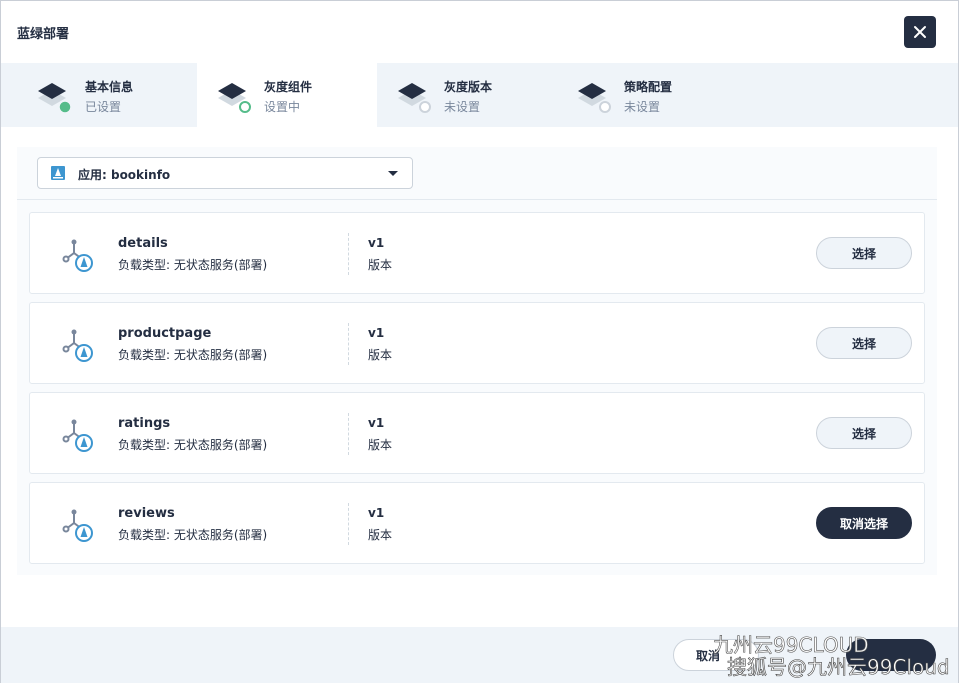 The image size is (959, 683). I want to click on service-name: details, so click(143, 243).